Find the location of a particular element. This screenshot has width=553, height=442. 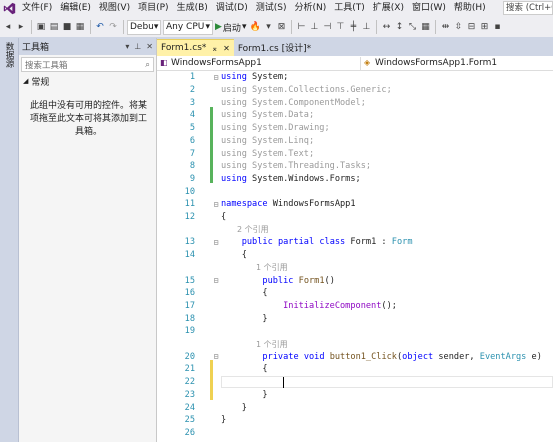

code-text: } is located at coordinates (244, 394).